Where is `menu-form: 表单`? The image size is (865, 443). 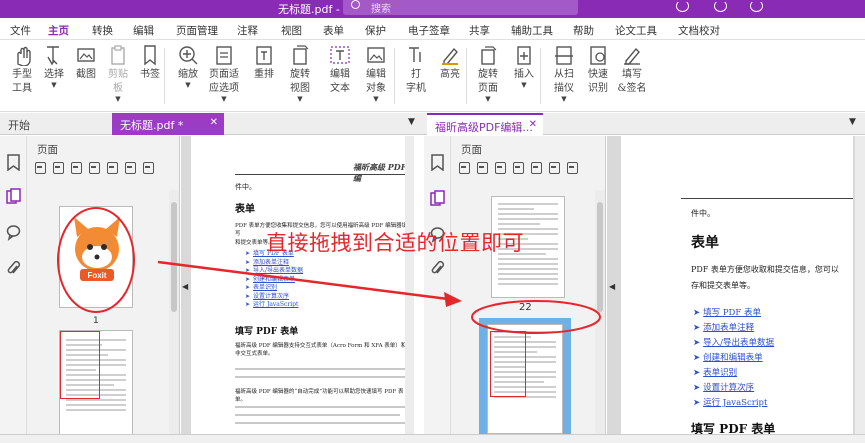
menu-form: 表单 is located at coordinates (333, 30).